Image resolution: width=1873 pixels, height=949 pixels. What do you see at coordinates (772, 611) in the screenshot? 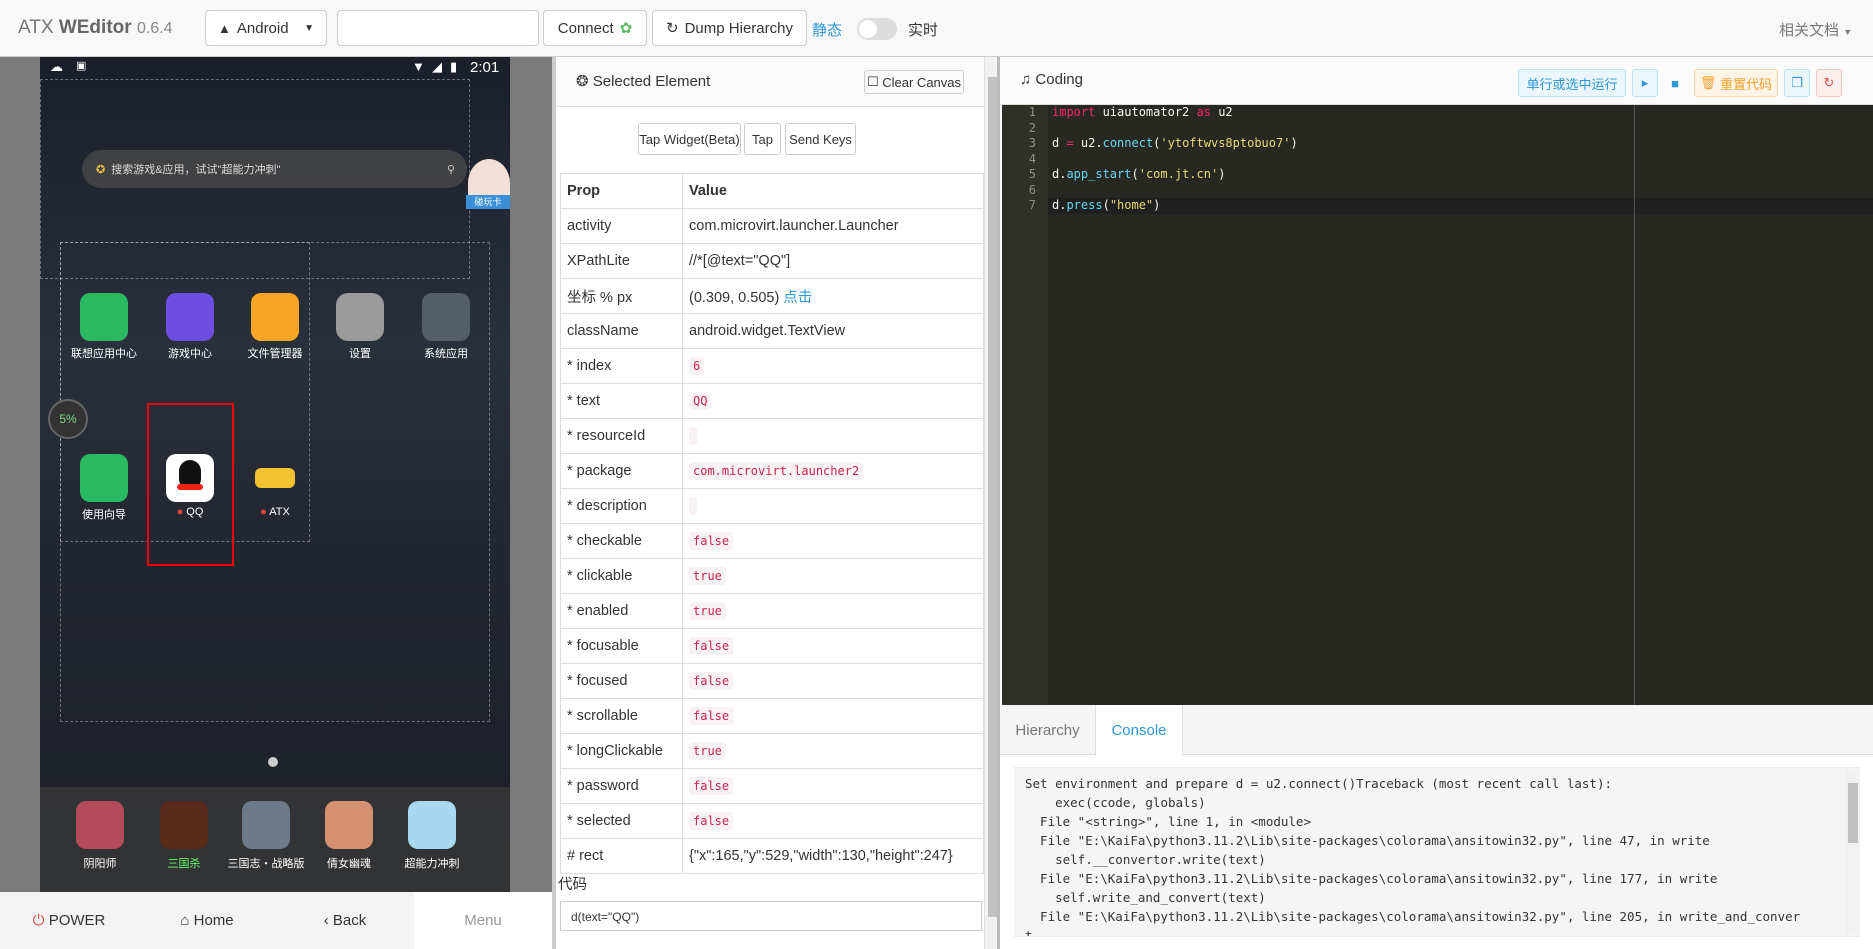
I see `table-row: * enabled true` at bounding box center [772, 611].